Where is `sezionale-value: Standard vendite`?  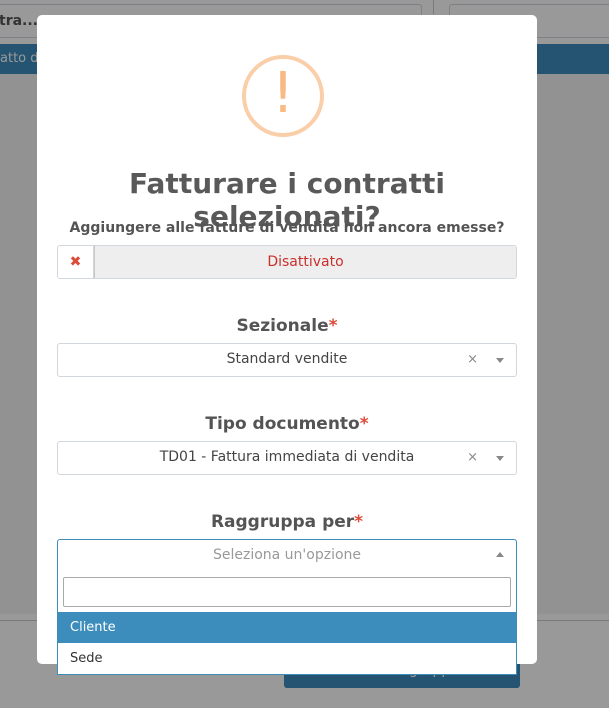
sezionale-value: Standard vendite is located at coordinates (287, 359).